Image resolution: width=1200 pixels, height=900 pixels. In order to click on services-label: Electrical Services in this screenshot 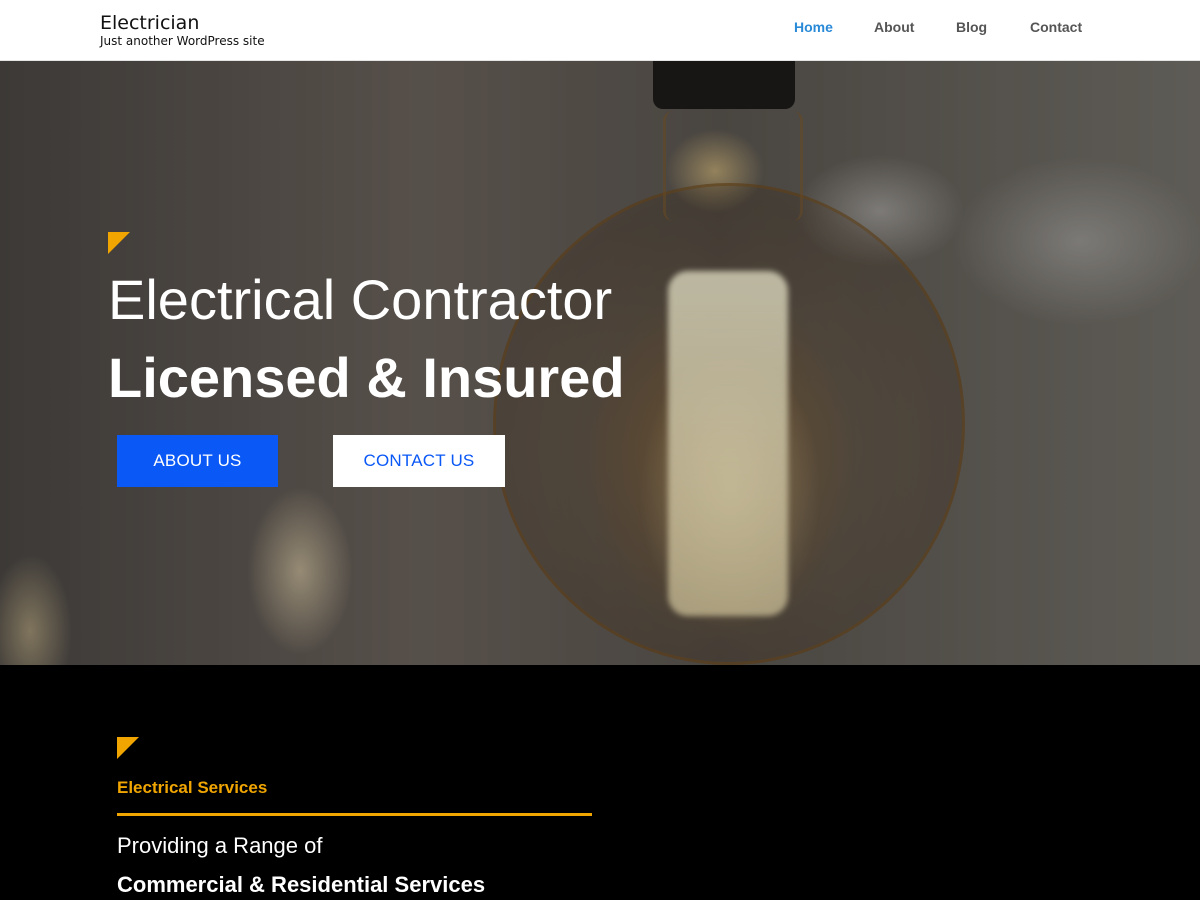, I will do `click(192, 787)`.